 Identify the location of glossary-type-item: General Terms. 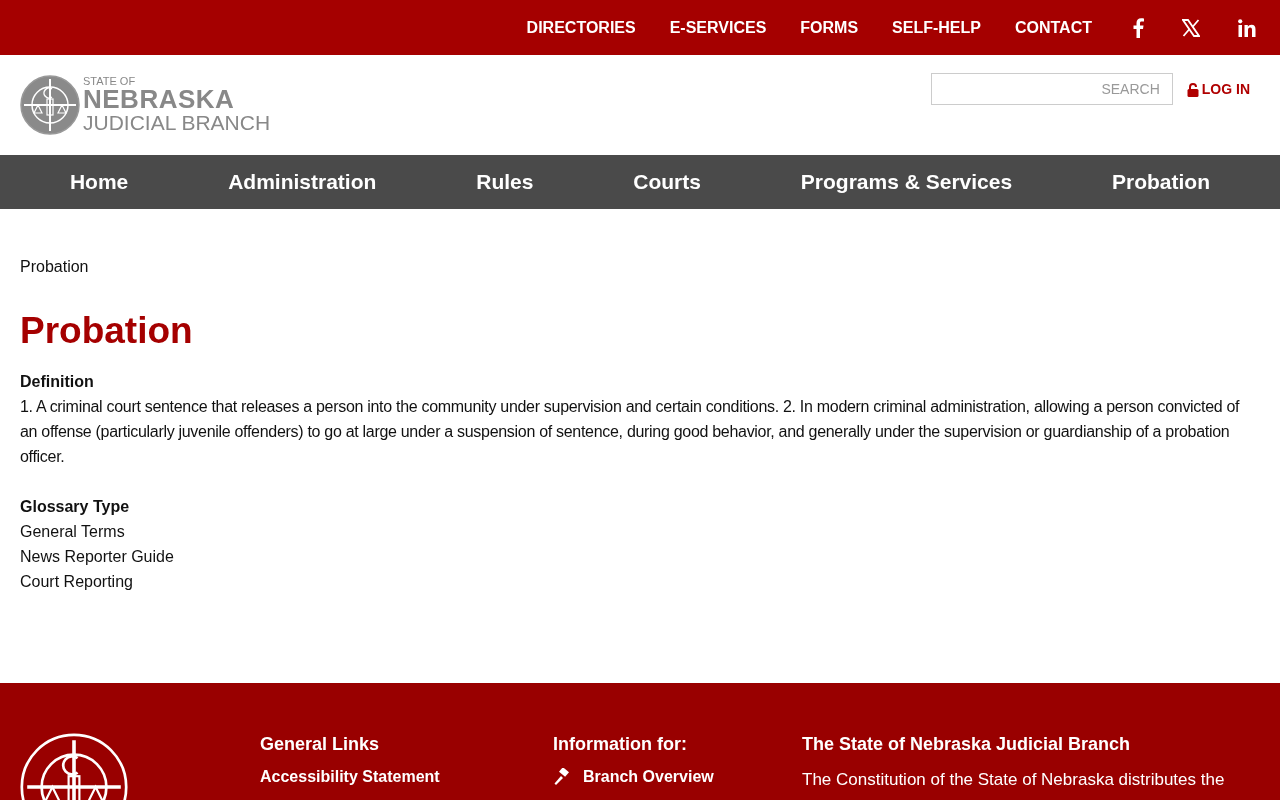
(73, 532).